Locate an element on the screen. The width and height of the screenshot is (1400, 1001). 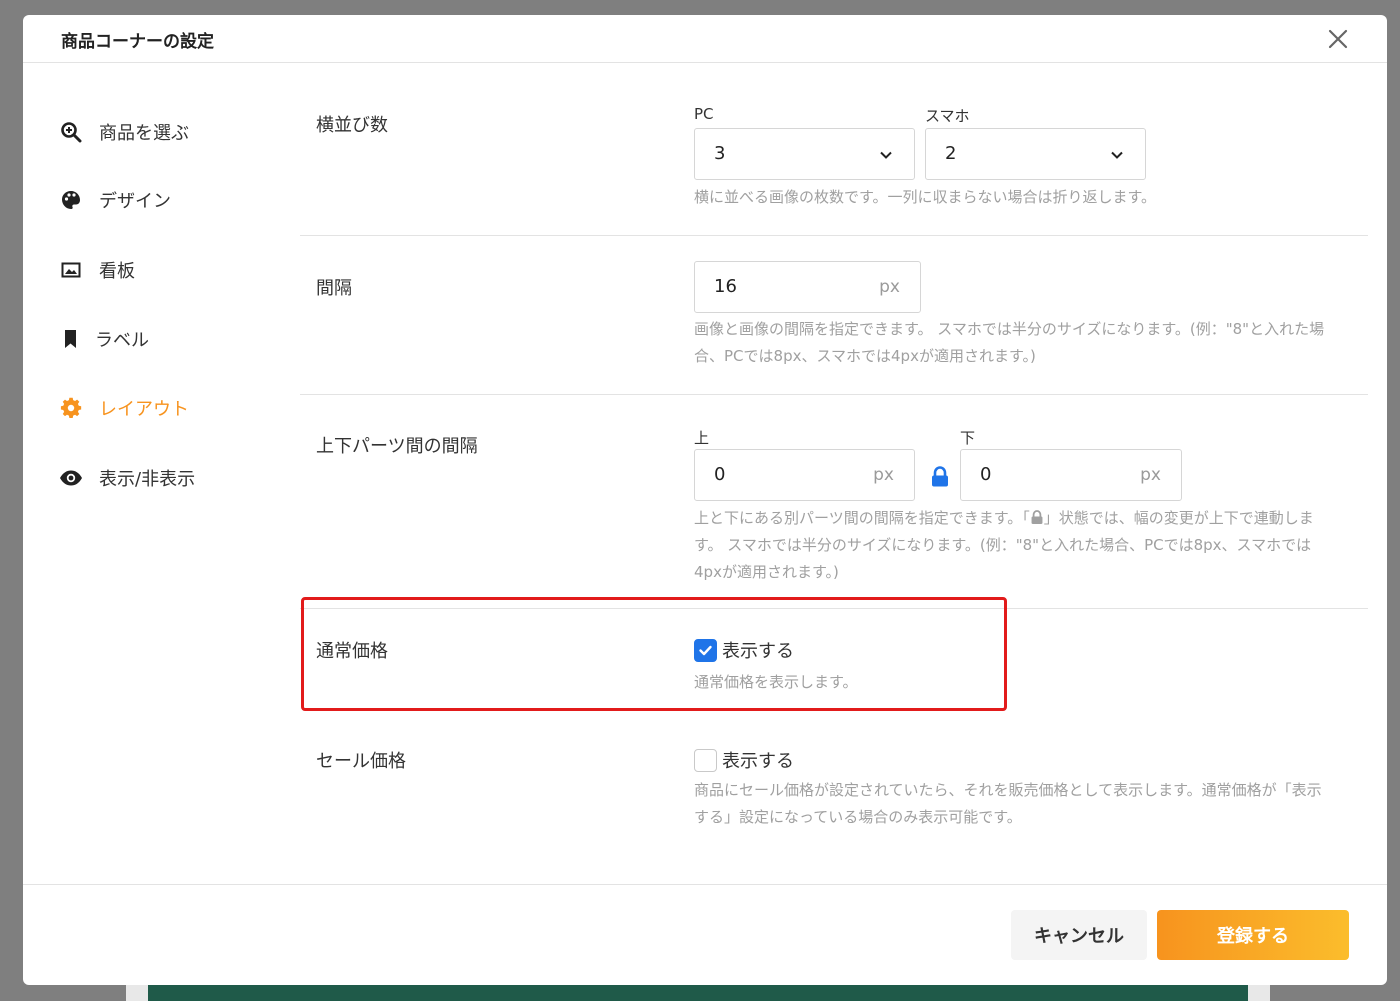
gap-unit: px is located at coordinates (889, 287).